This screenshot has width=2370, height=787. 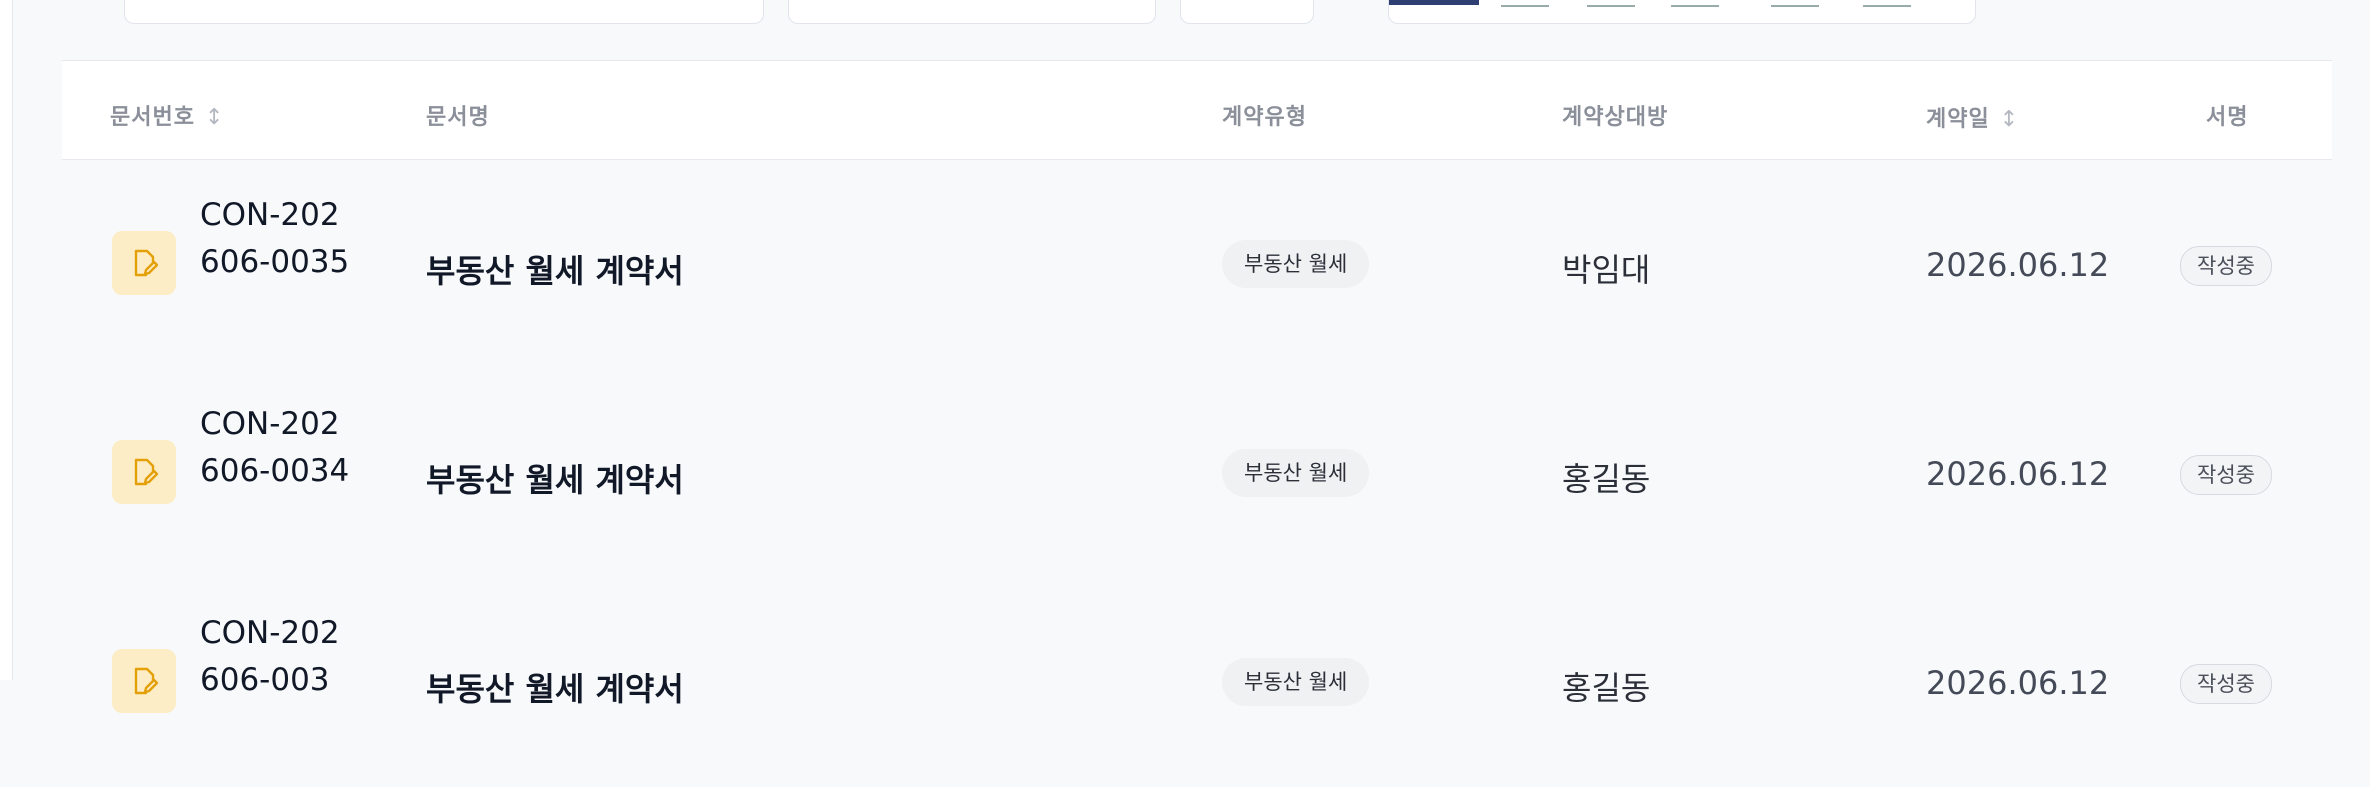 I want to click on doc-number: CON-202606-0035, so click(x=275, y=238).